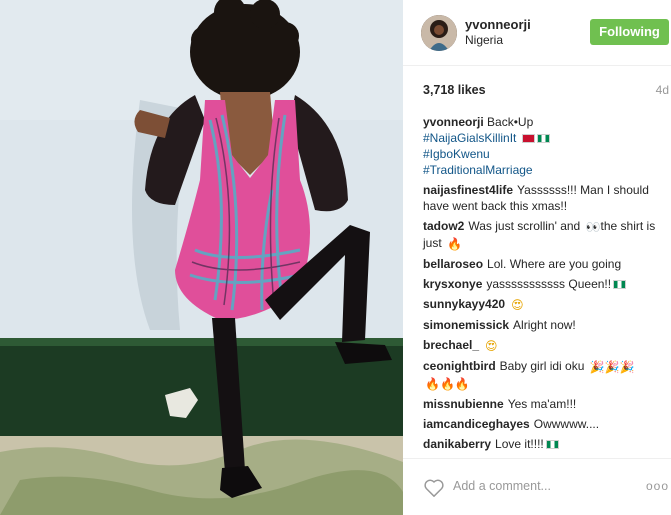 This screenshot has width=671, height=515. I want to click on hashtag-link: #NaijaGialsKillinIt, so click(546, 138).